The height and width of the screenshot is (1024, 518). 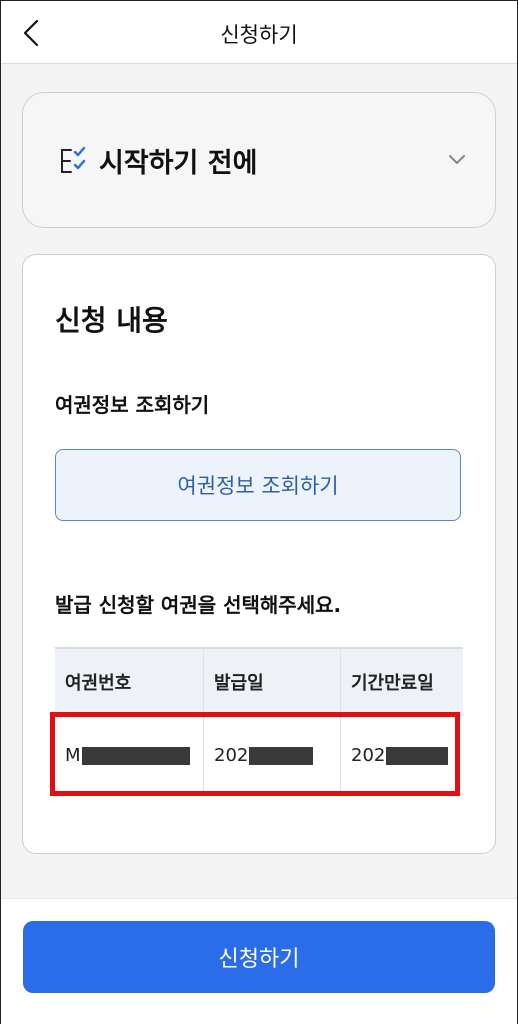 What do you see at coordinates (457, 159) in the screenshot?
I see `chevron-down-icon` at bounding box center [457, 159].